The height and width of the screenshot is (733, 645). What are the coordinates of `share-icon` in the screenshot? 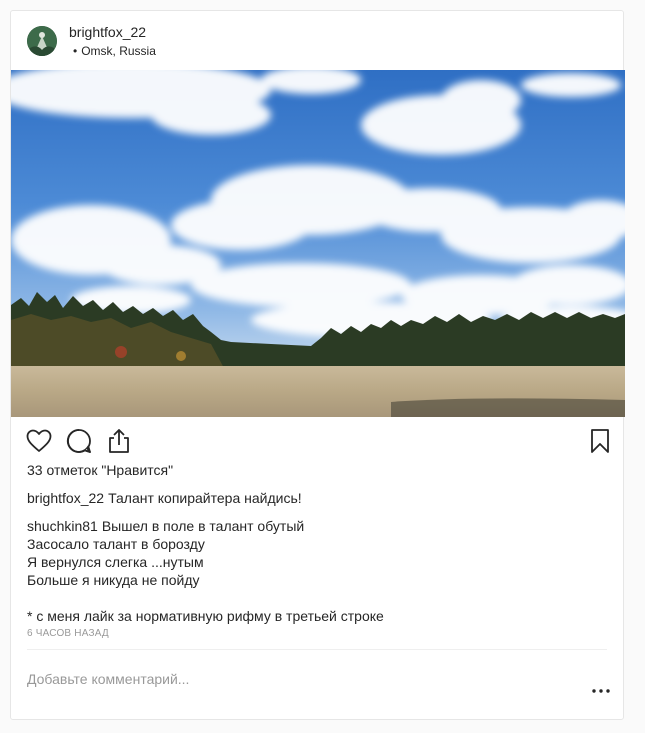 It's located at (119, 441).